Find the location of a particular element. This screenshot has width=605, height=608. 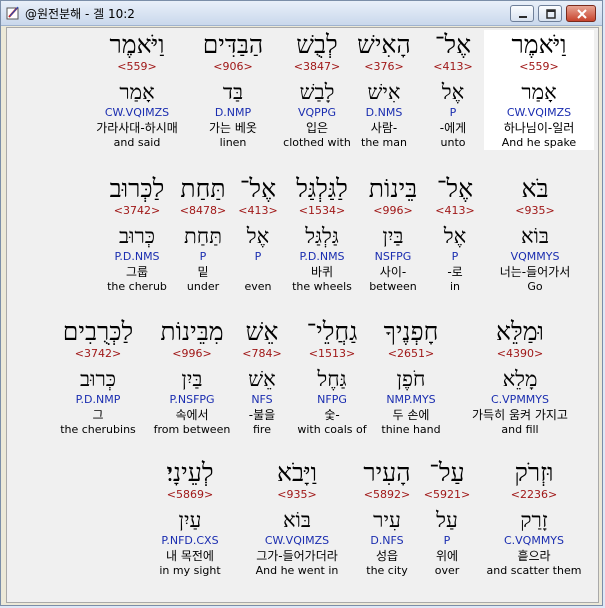

strong-number: <1513> is located at coordinates (332, 353).